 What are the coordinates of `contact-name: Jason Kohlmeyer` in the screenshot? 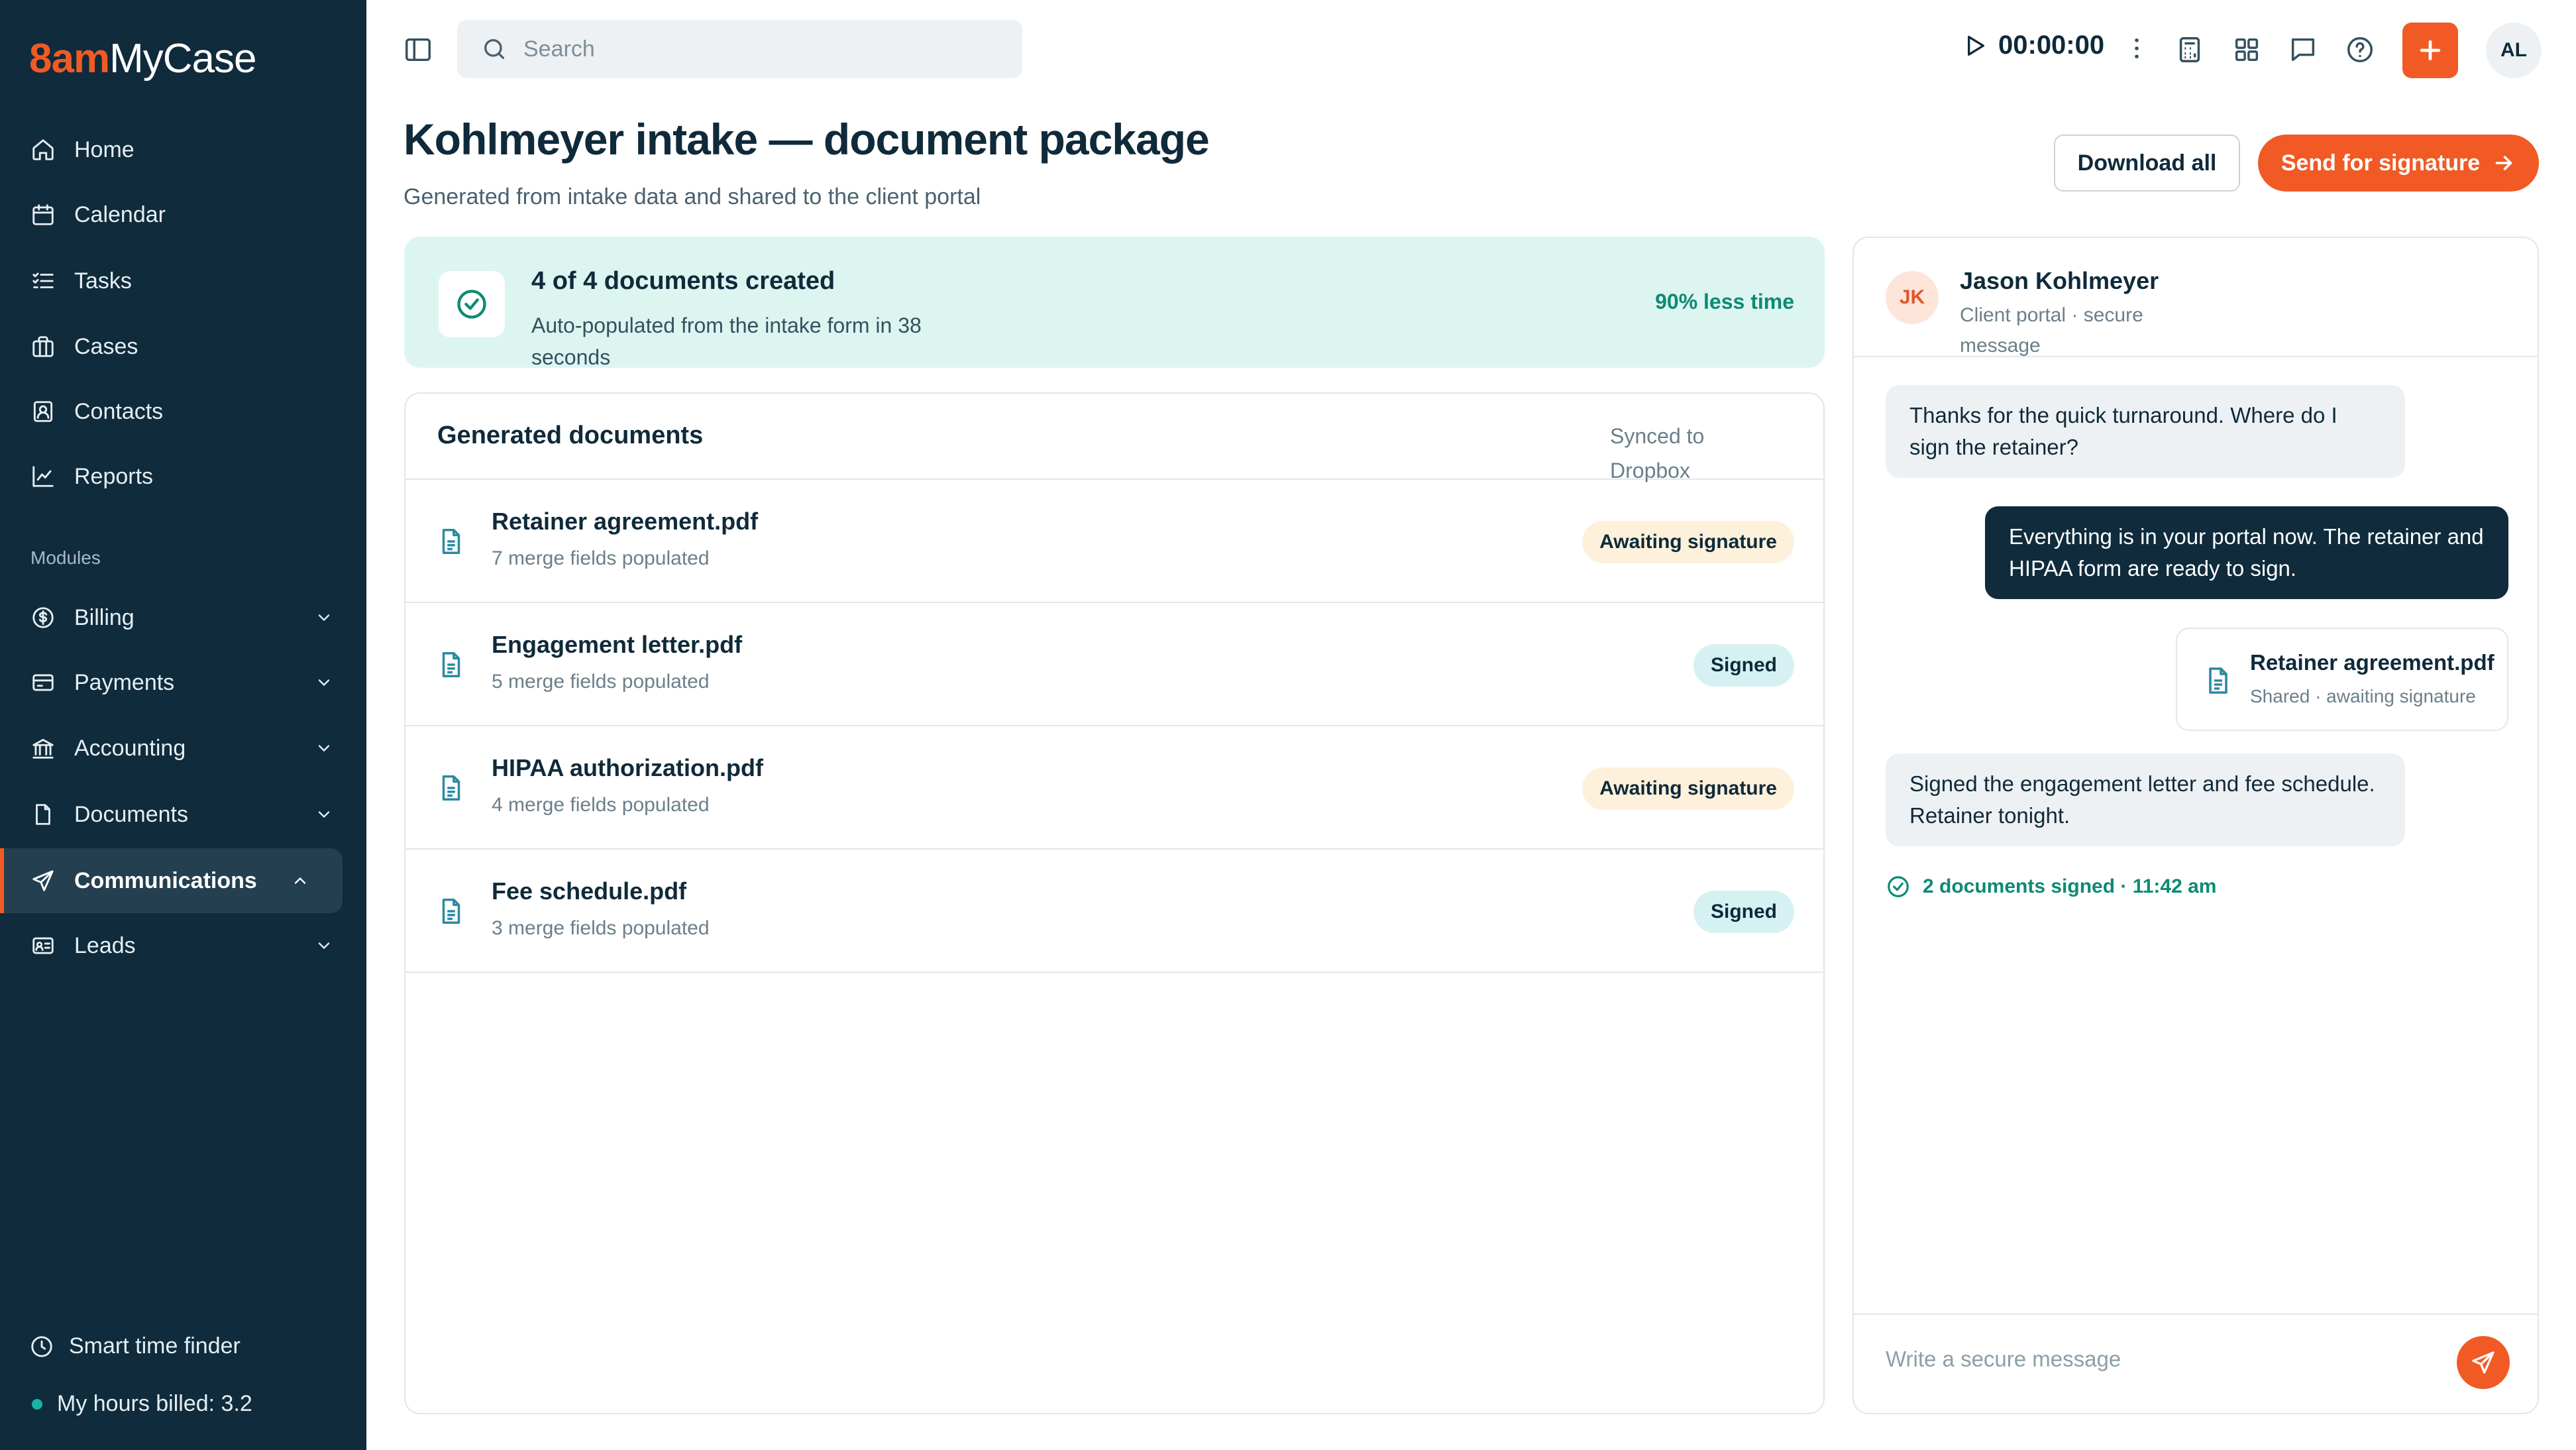 It's located at (2059, 281).